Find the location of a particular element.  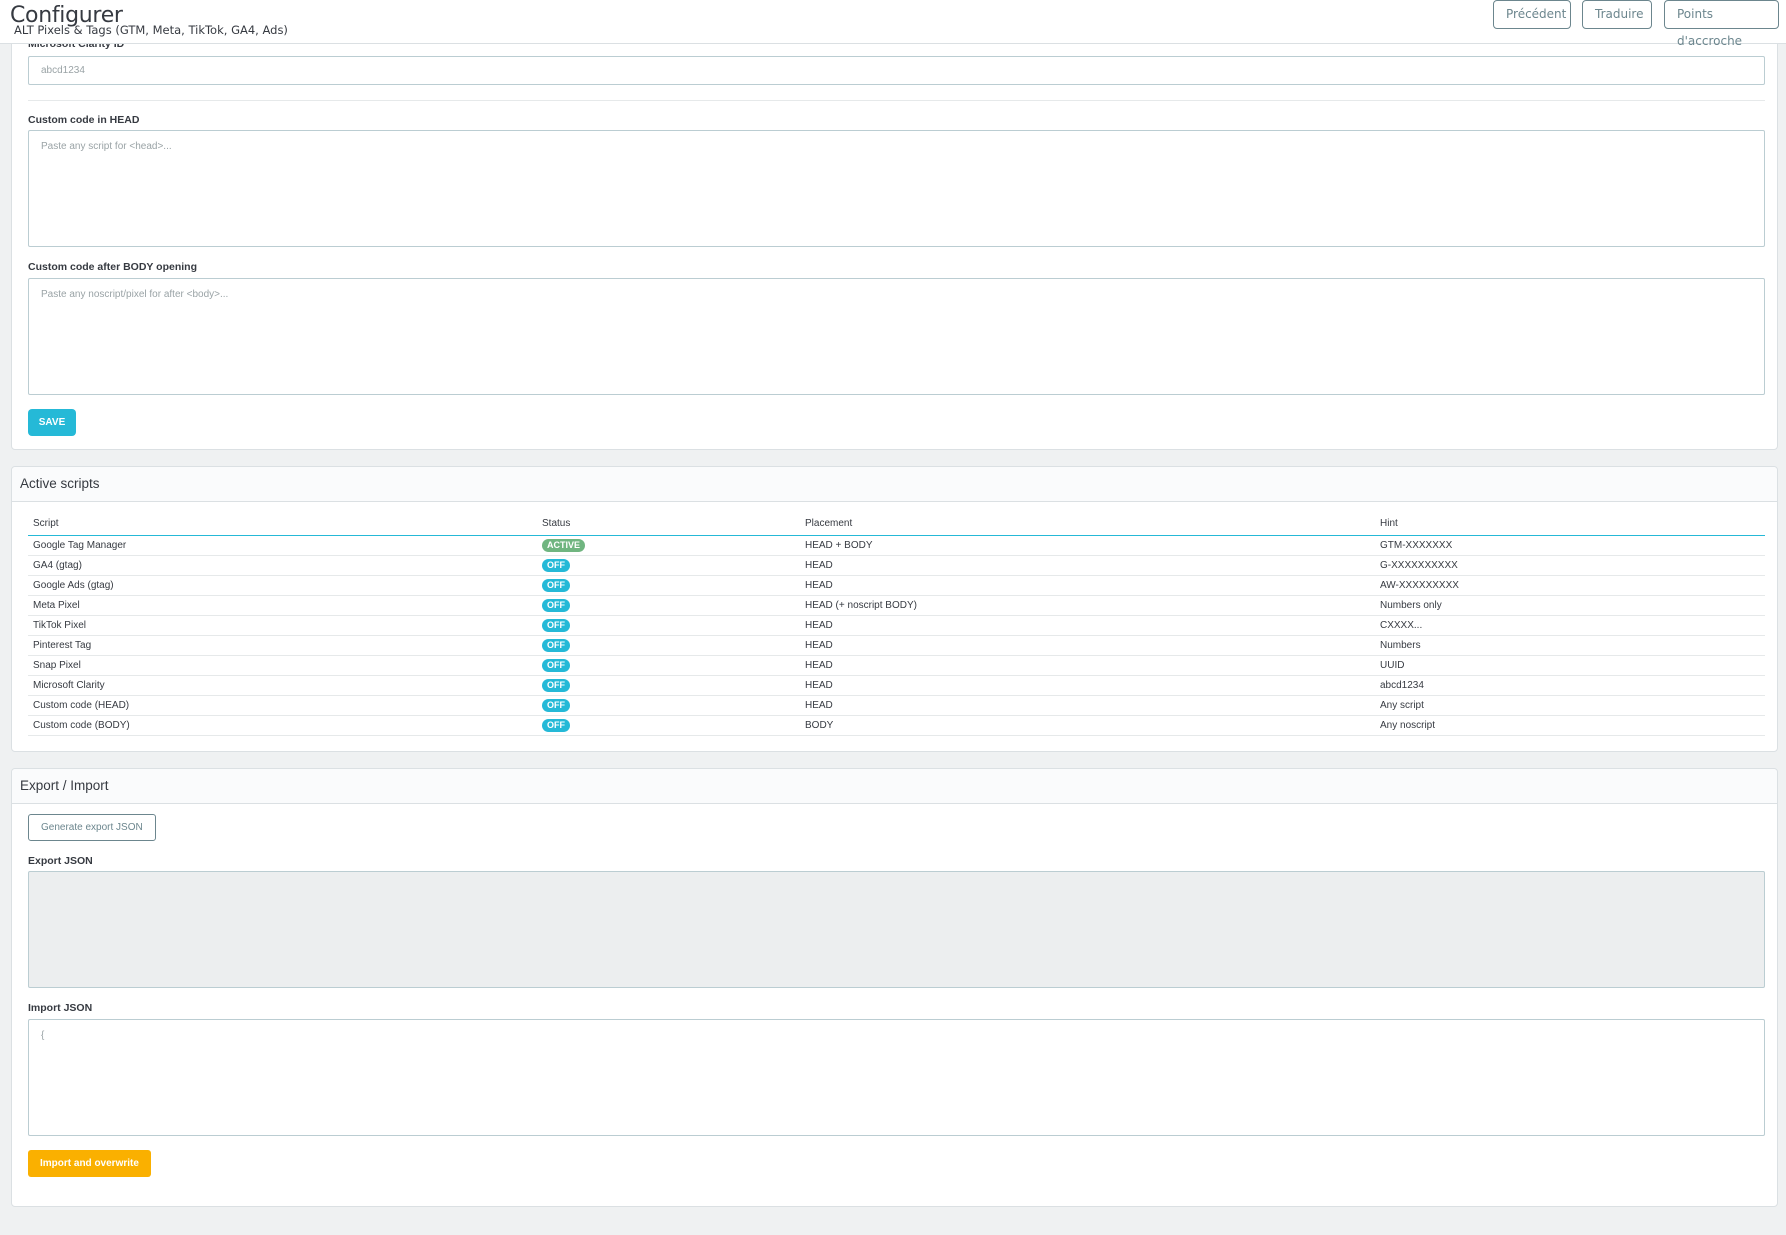

table-row: GA4 (gtag) OFF HEAD G-XXXXXXXXXX is located at coordinates (896, 565).